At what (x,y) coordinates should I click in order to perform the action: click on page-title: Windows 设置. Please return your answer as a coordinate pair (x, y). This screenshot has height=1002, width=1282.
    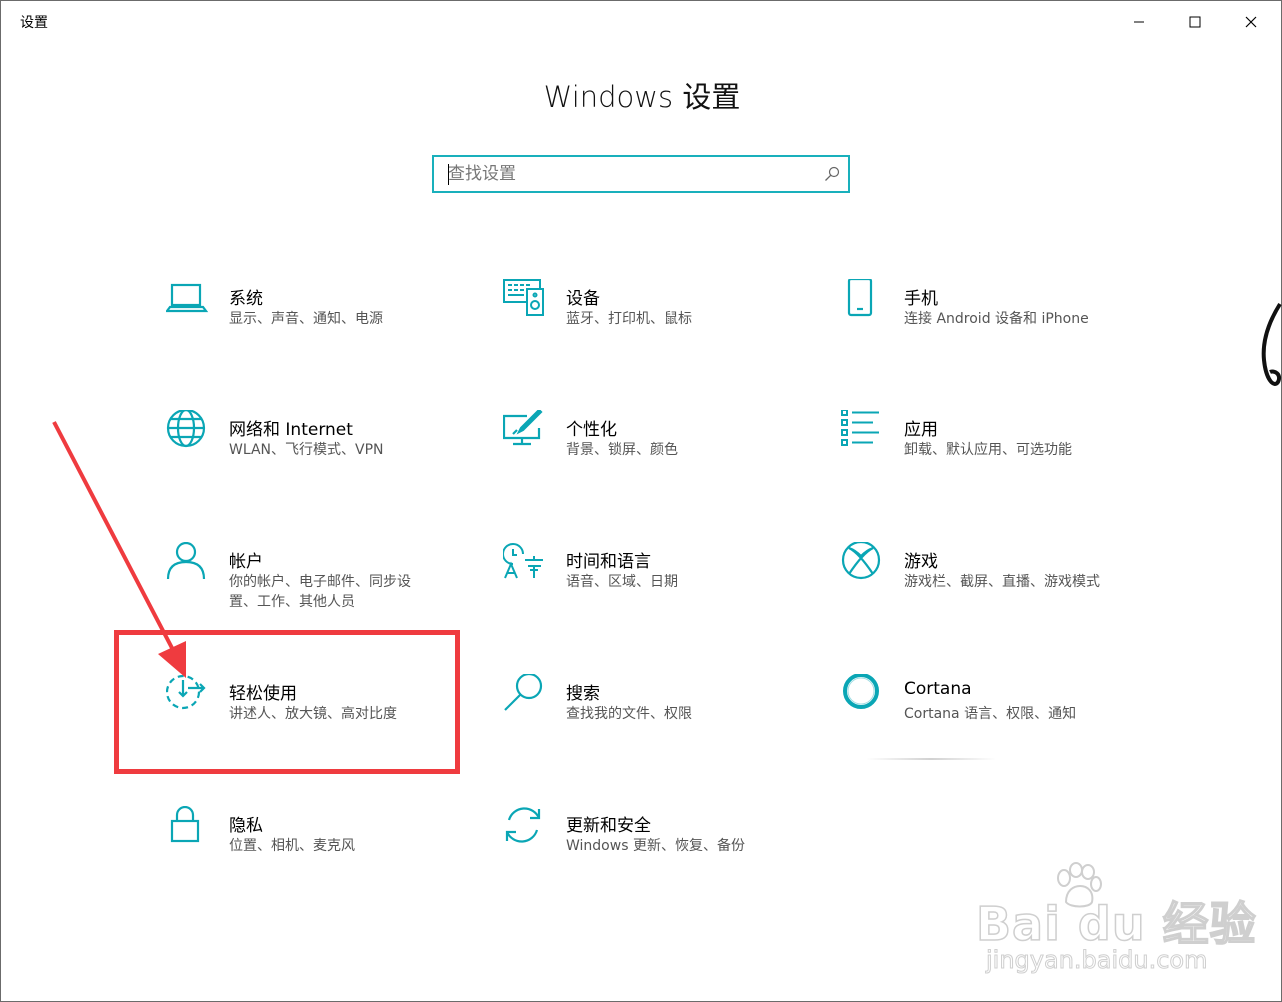
    Looking at the image, I should click on (642, 97).